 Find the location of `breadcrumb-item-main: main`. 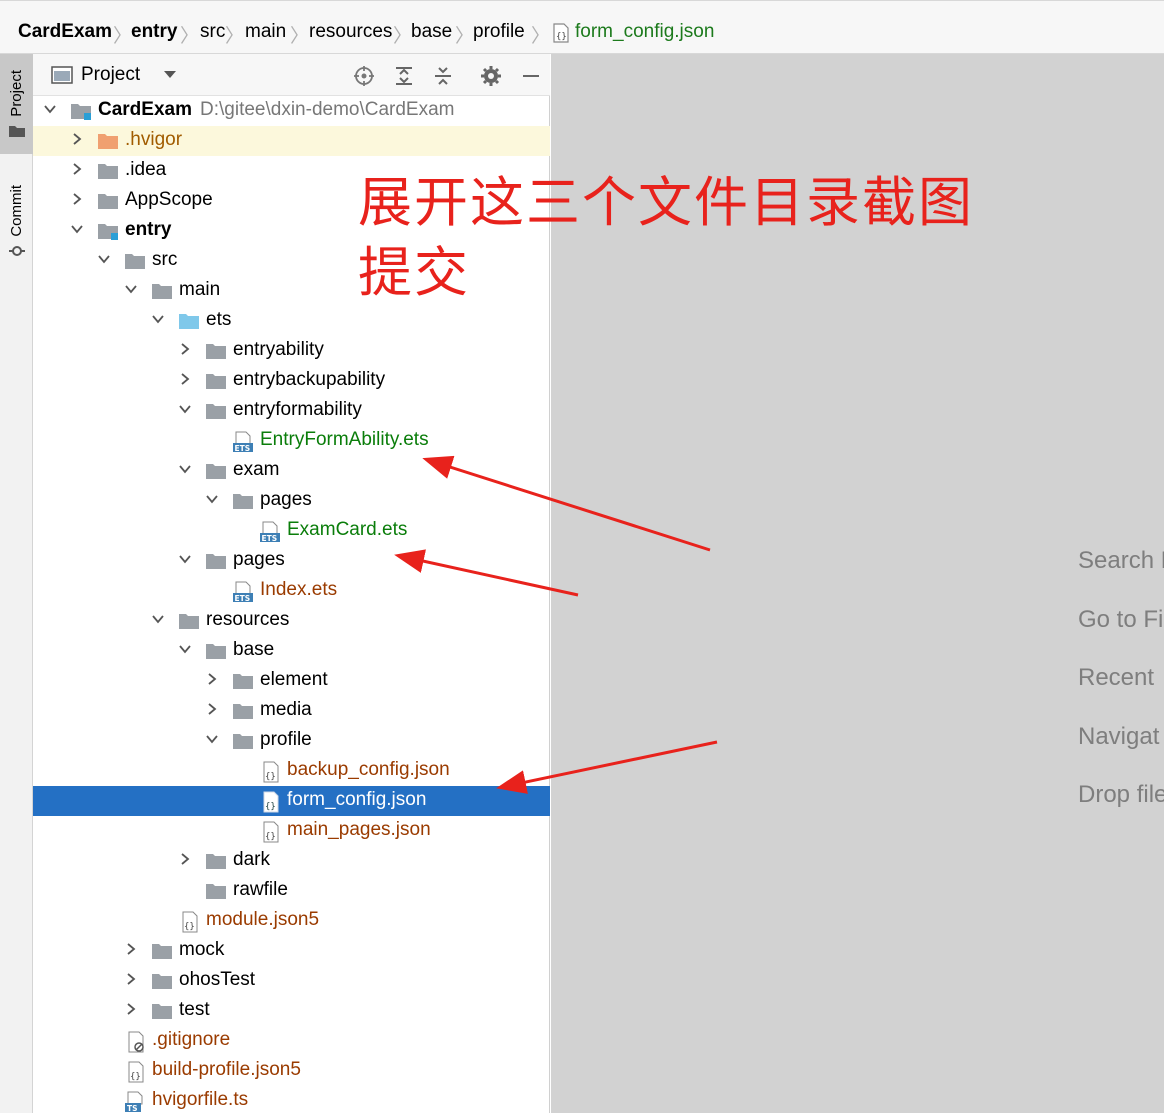

breadcrumb-item-main: main is located at coordinates (265, 32).